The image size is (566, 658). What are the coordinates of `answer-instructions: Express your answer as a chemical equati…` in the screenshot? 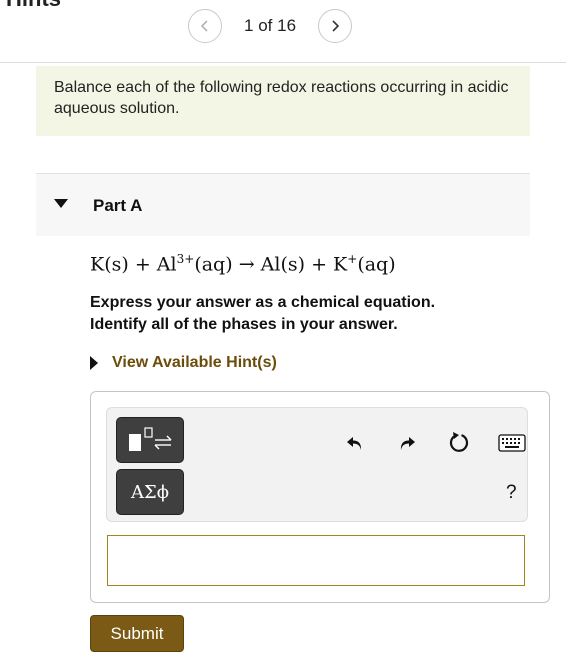 It's located at (263, 313).